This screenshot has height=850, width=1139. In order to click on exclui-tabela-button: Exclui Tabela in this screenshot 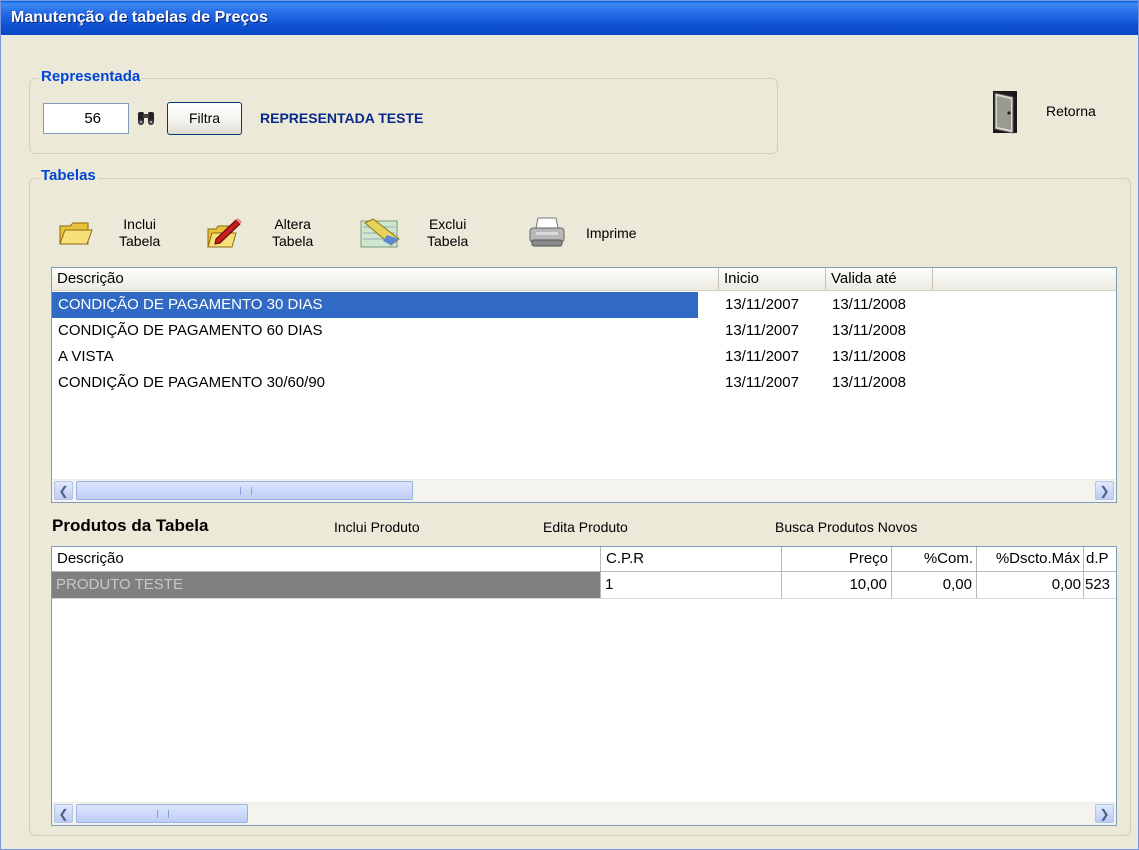, I will do `click(424, 233)`.